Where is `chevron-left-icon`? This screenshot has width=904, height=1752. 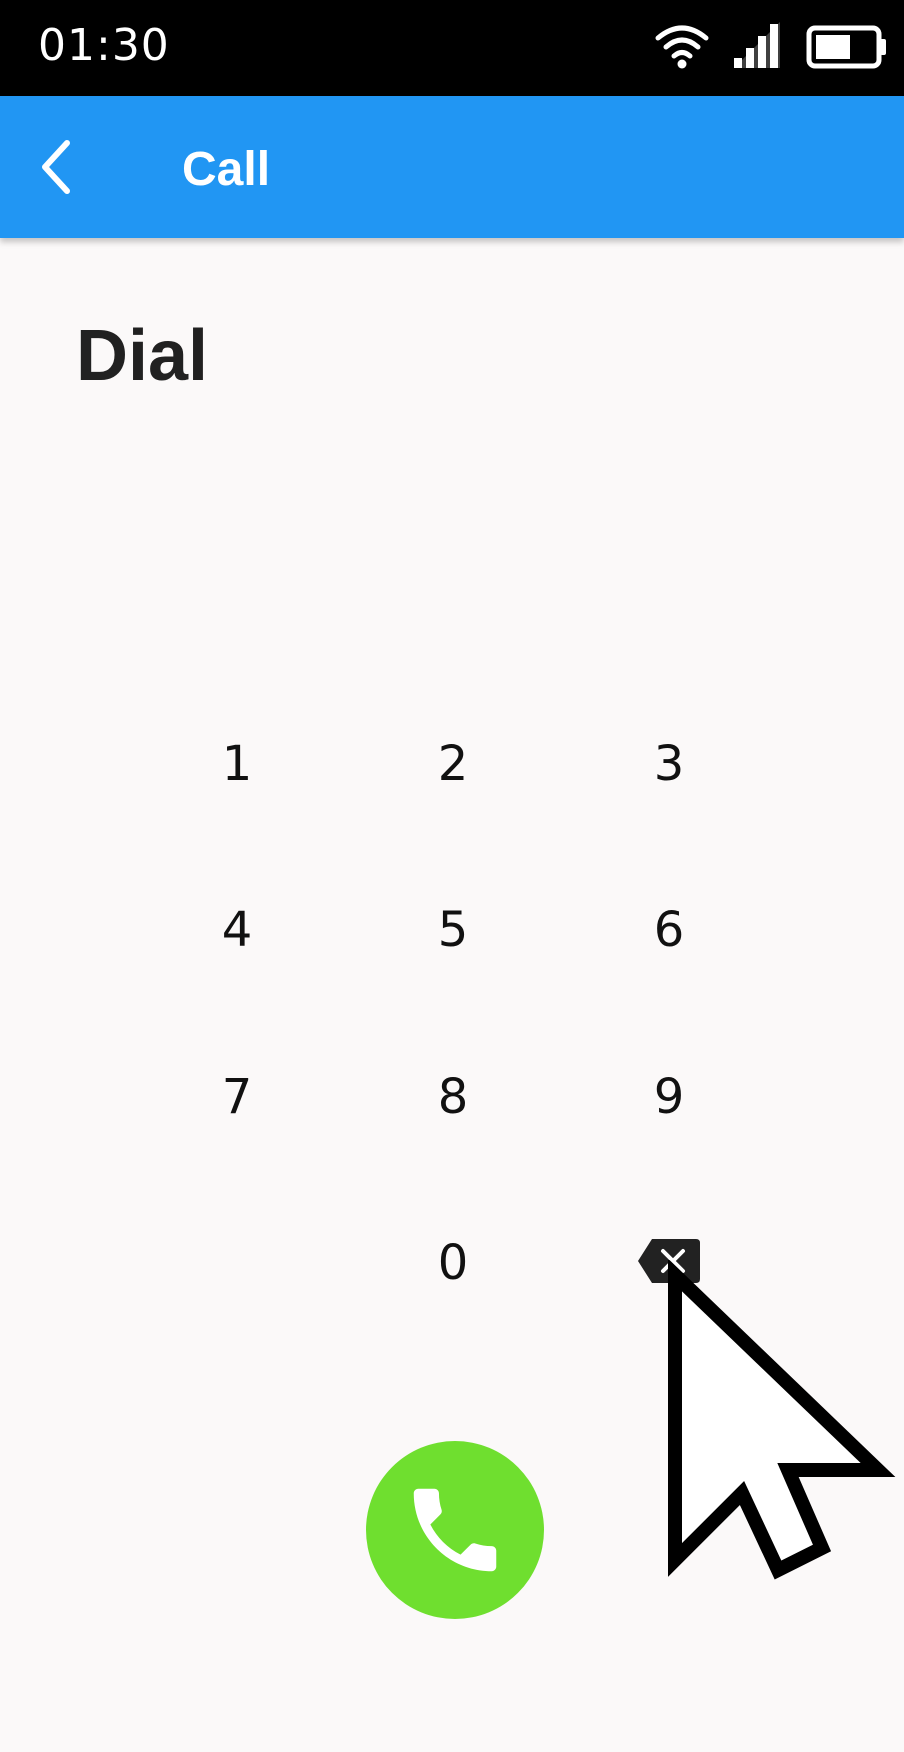
chevron-left-icon is located at coordinates (56, 167).